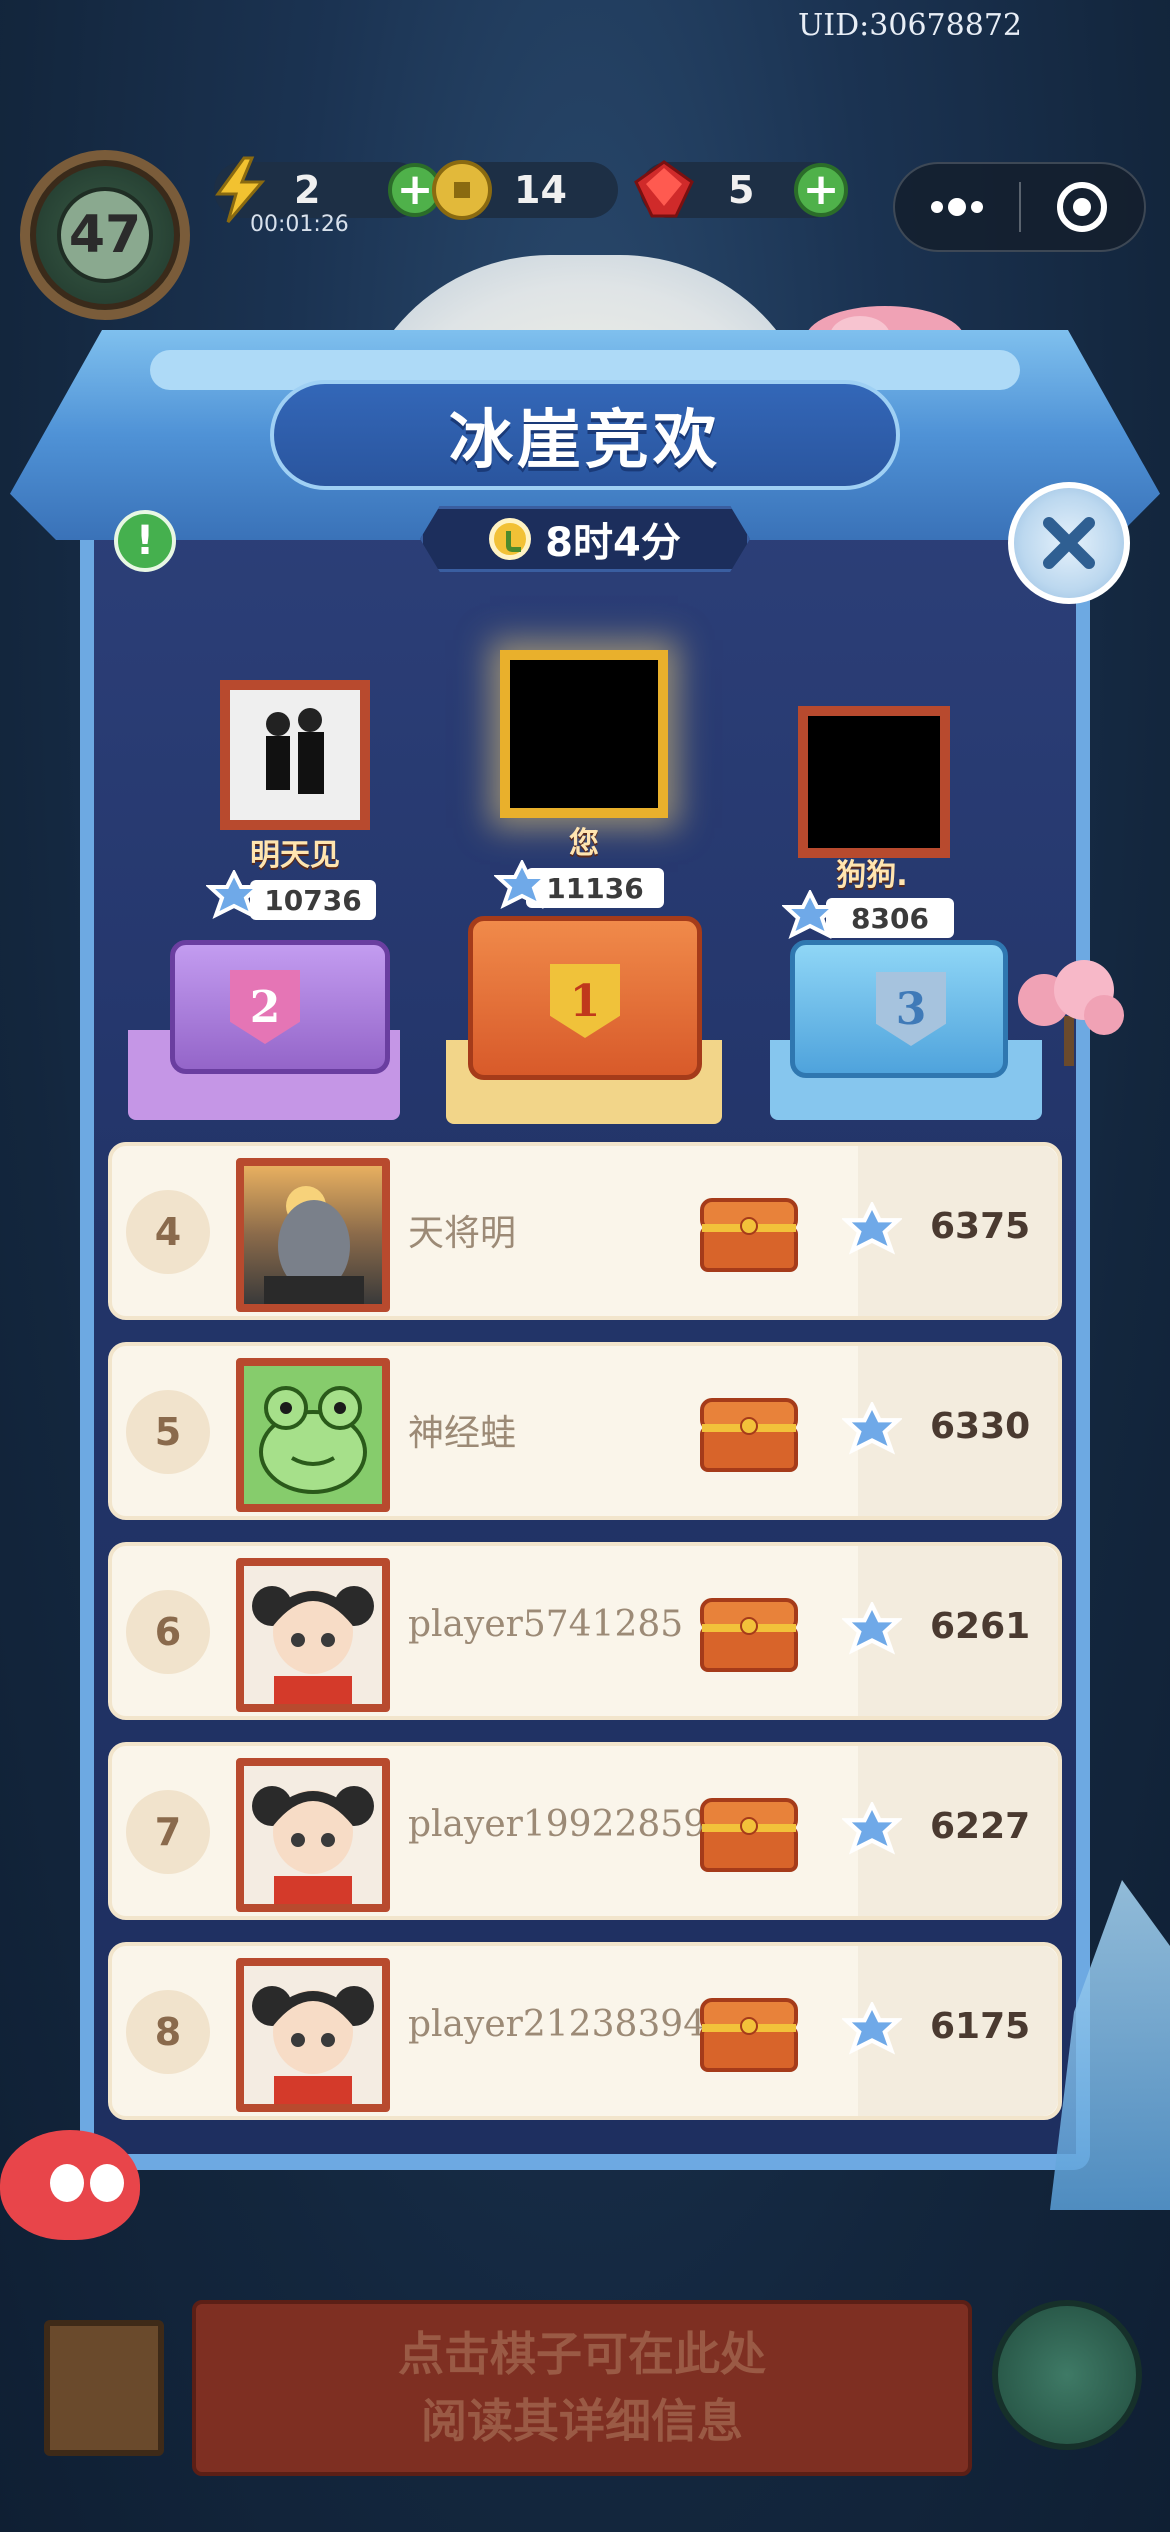  I want to click on player-level-badge: 47, so click(105, 235).